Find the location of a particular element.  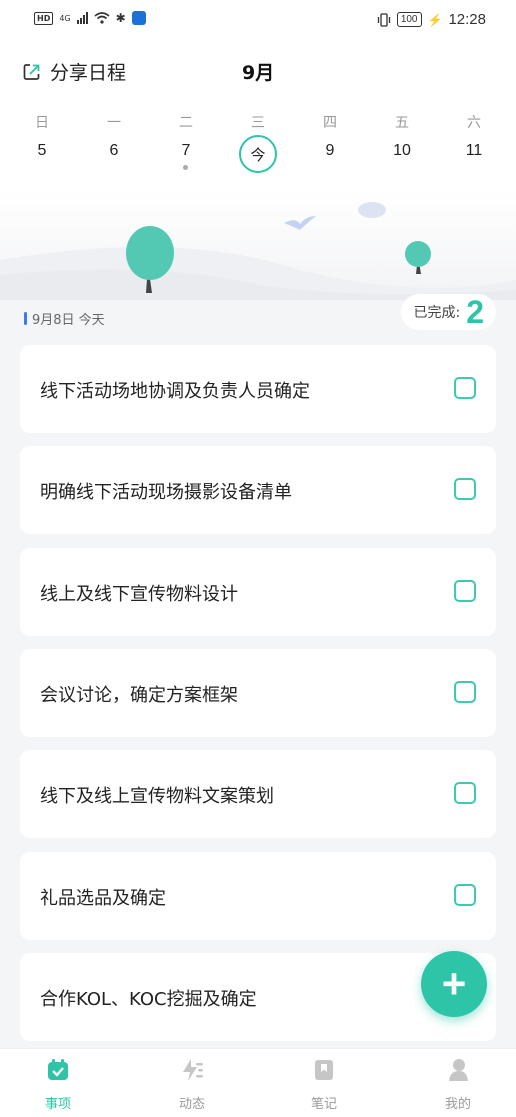

weekday-label: 三 is located at coordinates (258, 123).